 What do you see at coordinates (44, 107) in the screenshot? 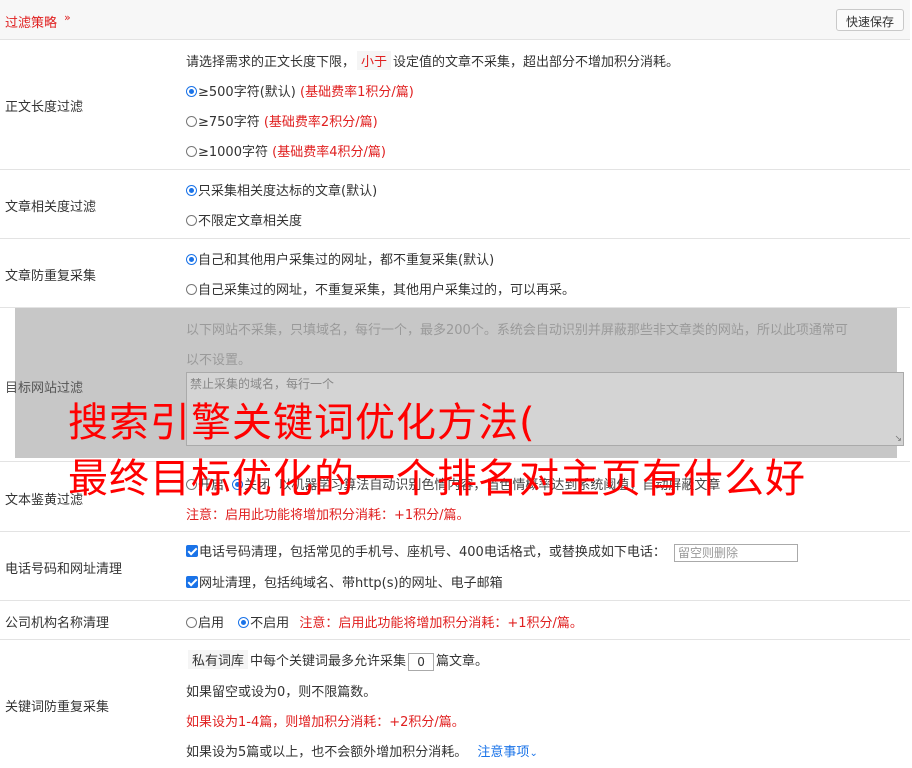
I see `row-label: 正文长度过滤` at bounding box center [44, 107].